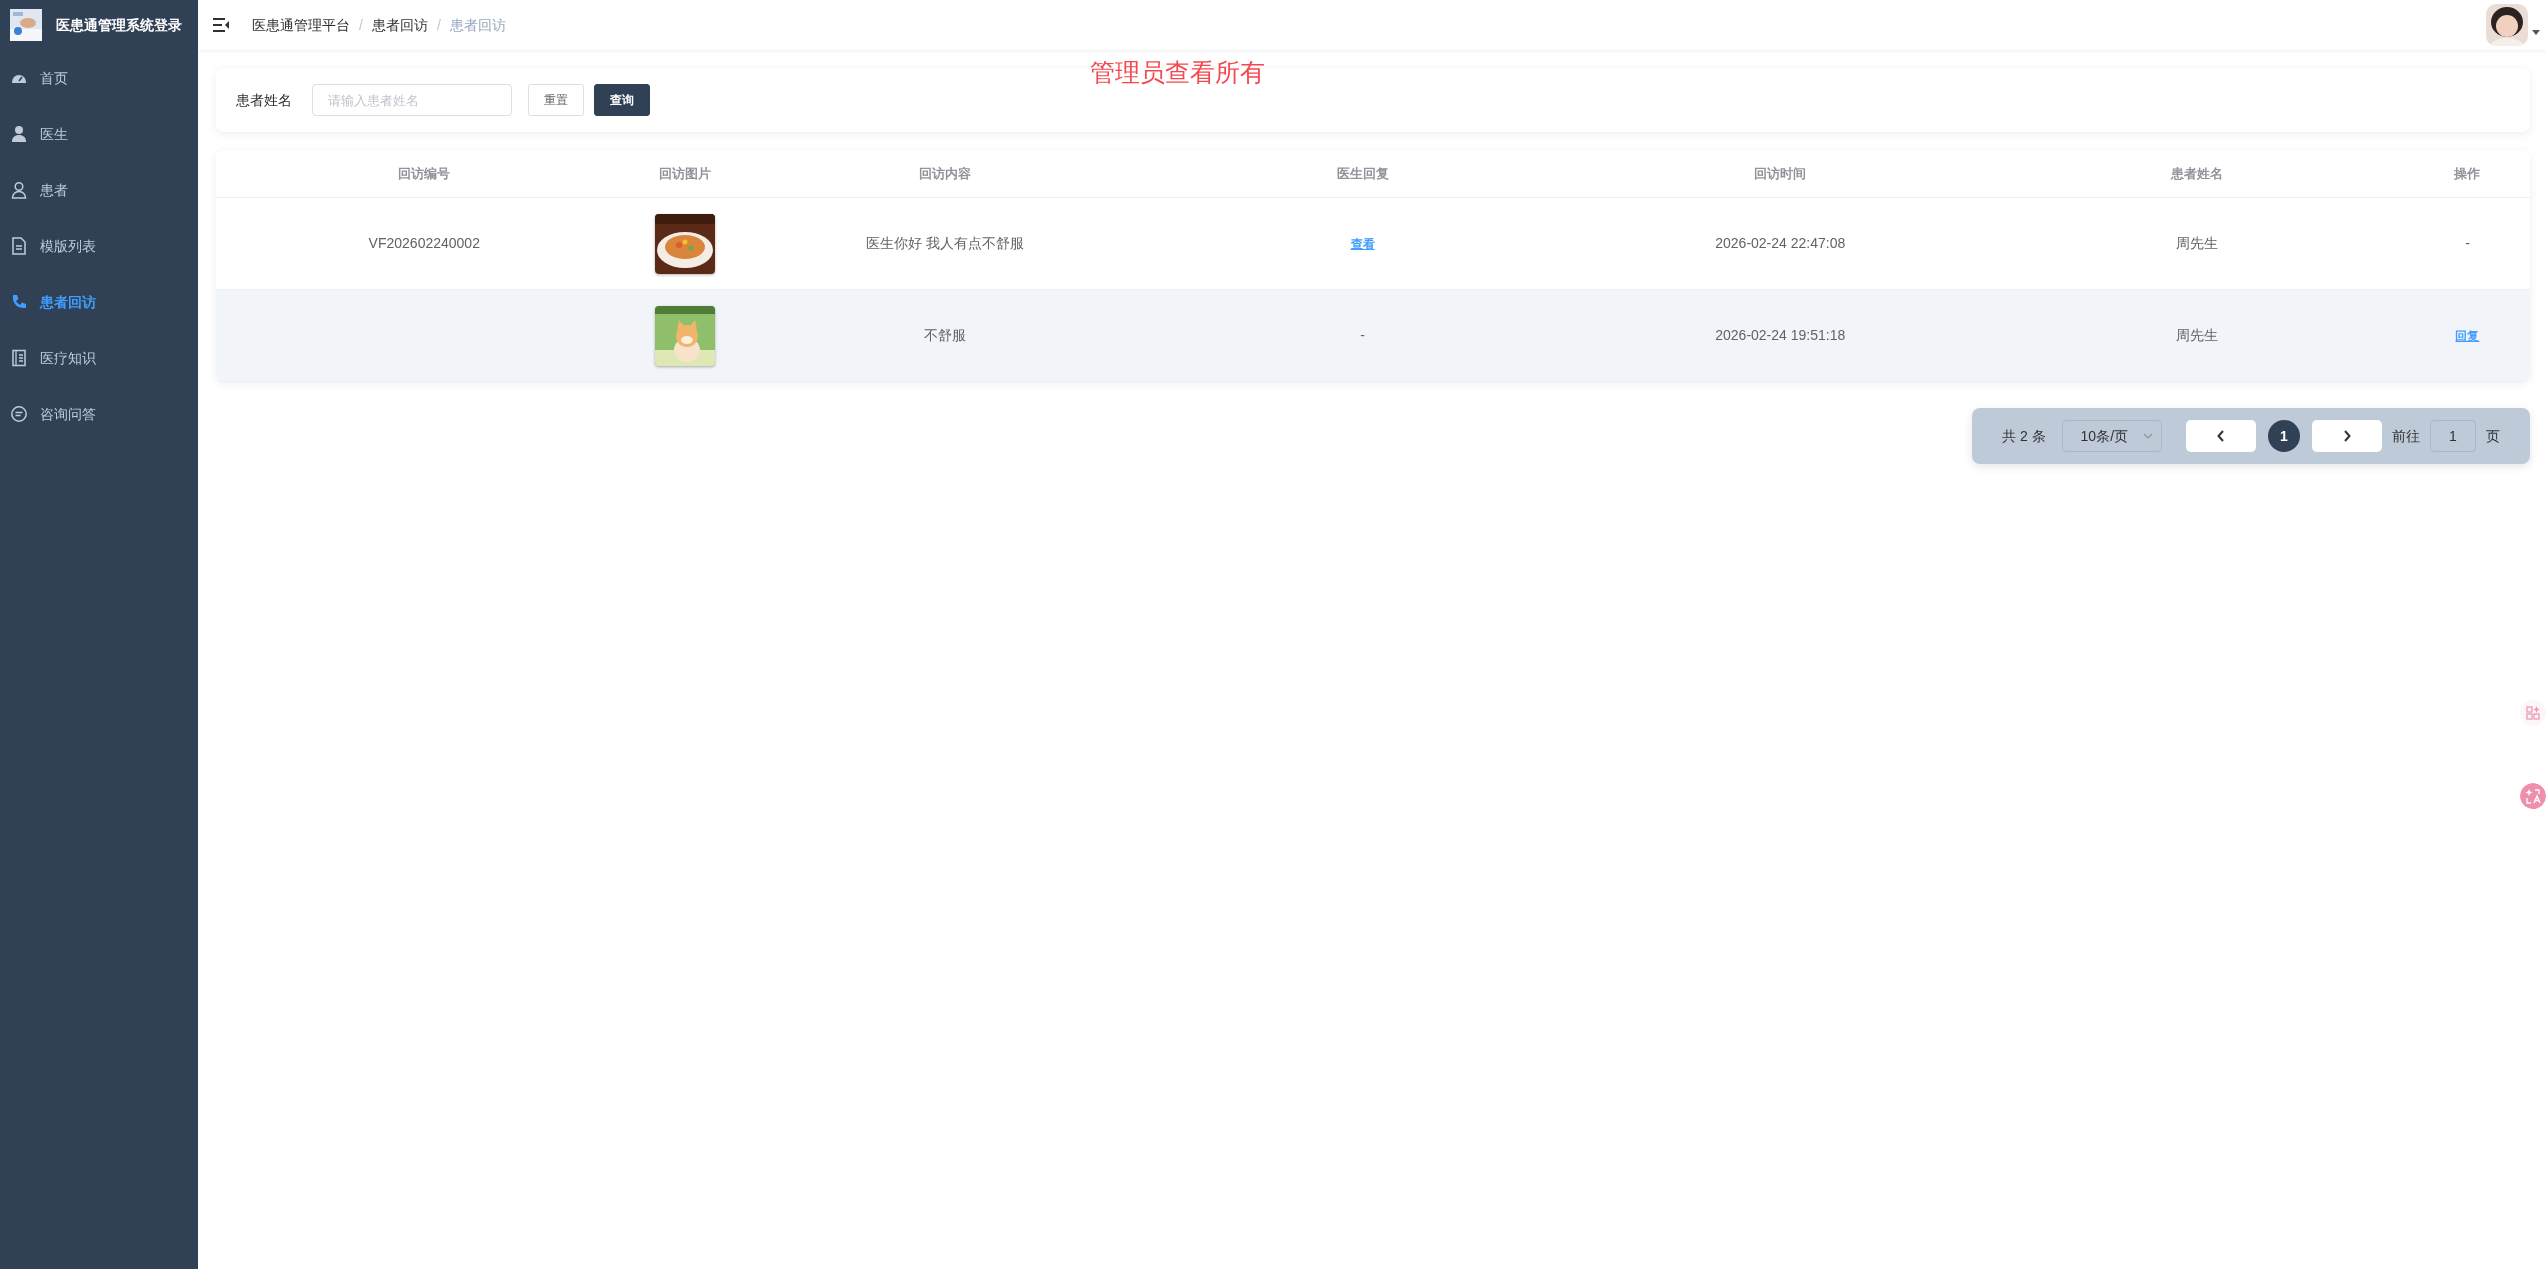 This screenshot has height=1269, width=2546. I want to click on sidebar-item: 模版列表, so click(99, 246).